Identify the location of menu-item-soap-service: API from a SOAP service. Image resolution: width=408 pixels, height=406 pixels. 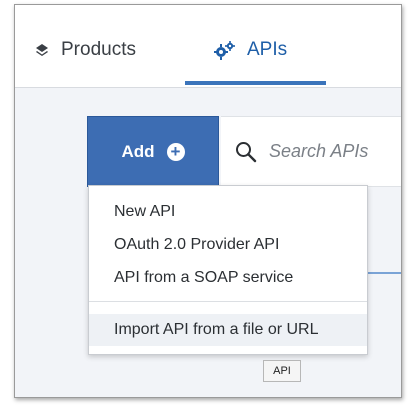
(228, 278).